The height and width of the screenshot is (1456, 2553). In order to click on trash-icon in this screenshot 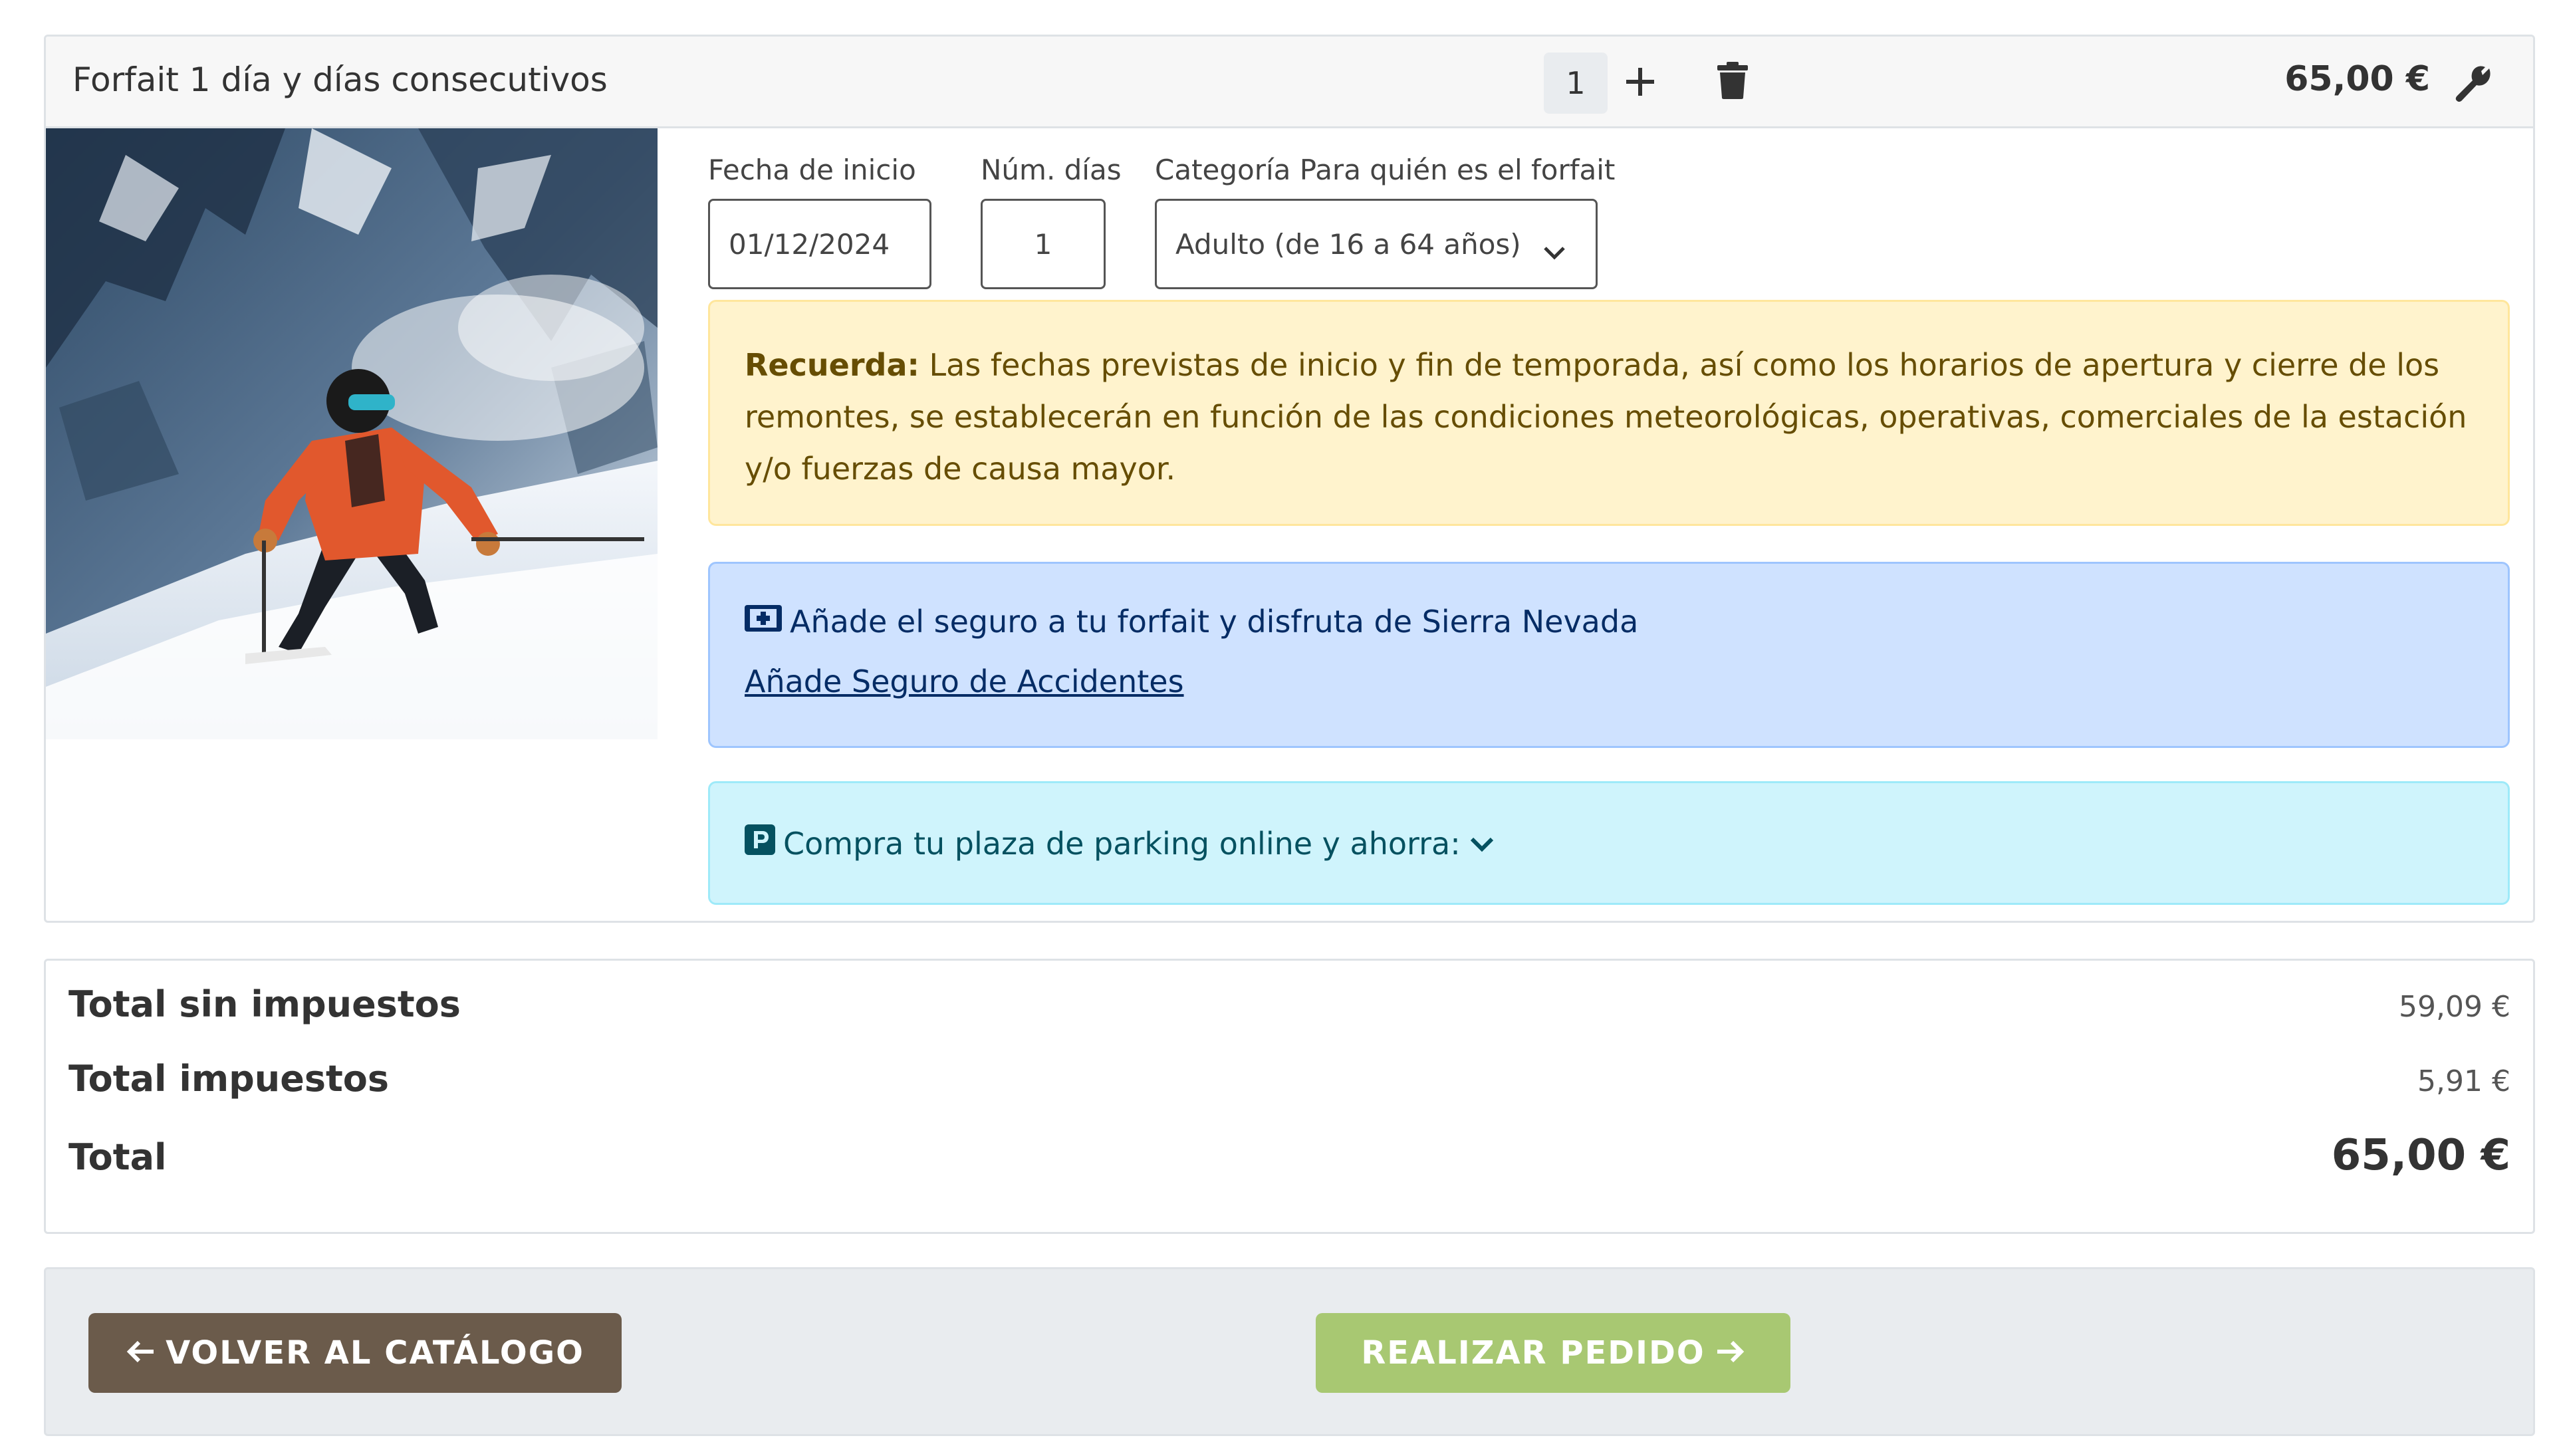, I will do `click(1732, 80)`.